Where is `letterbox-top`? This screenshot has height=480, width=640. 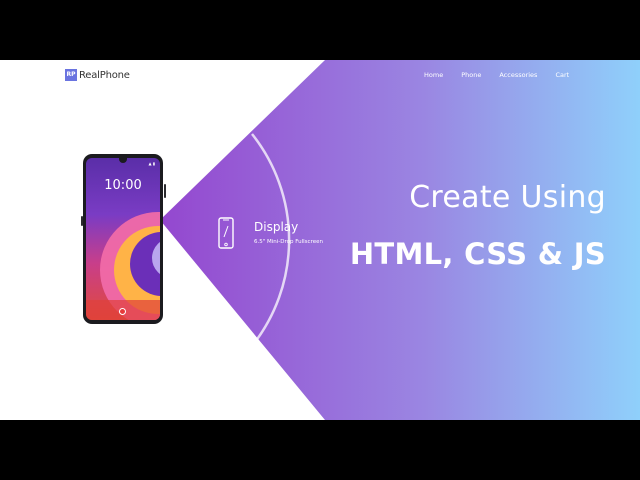 letterbox-top is located at coordinates (320, 30).